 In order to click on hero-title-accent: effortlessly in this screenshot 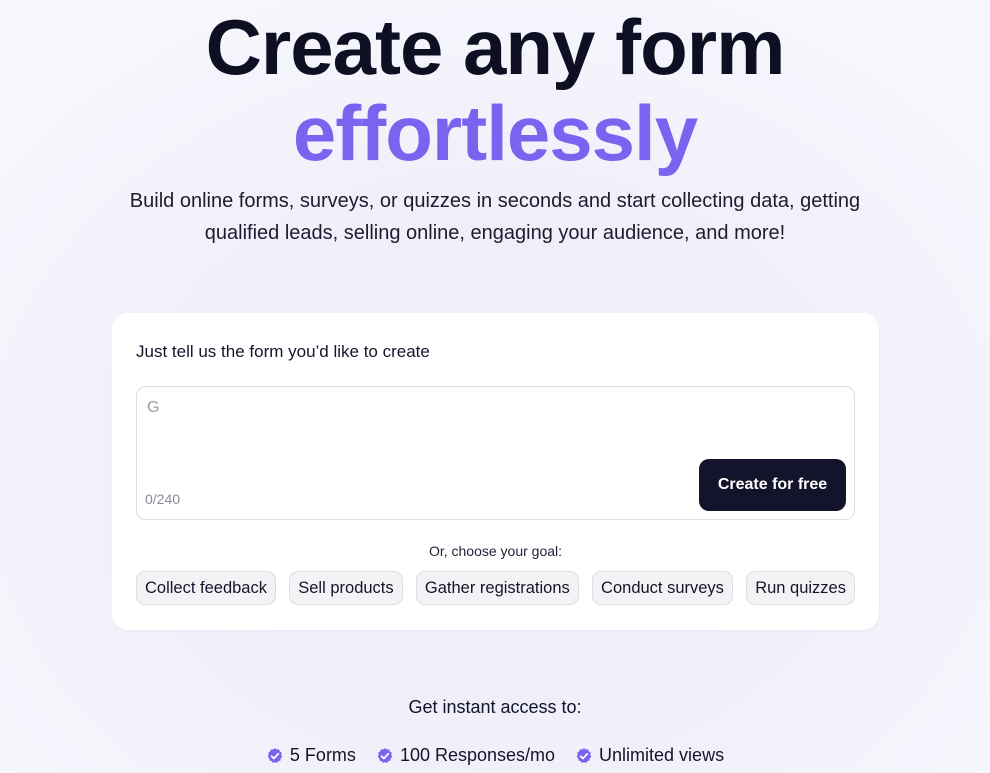, I will do `click(495, 133)`.